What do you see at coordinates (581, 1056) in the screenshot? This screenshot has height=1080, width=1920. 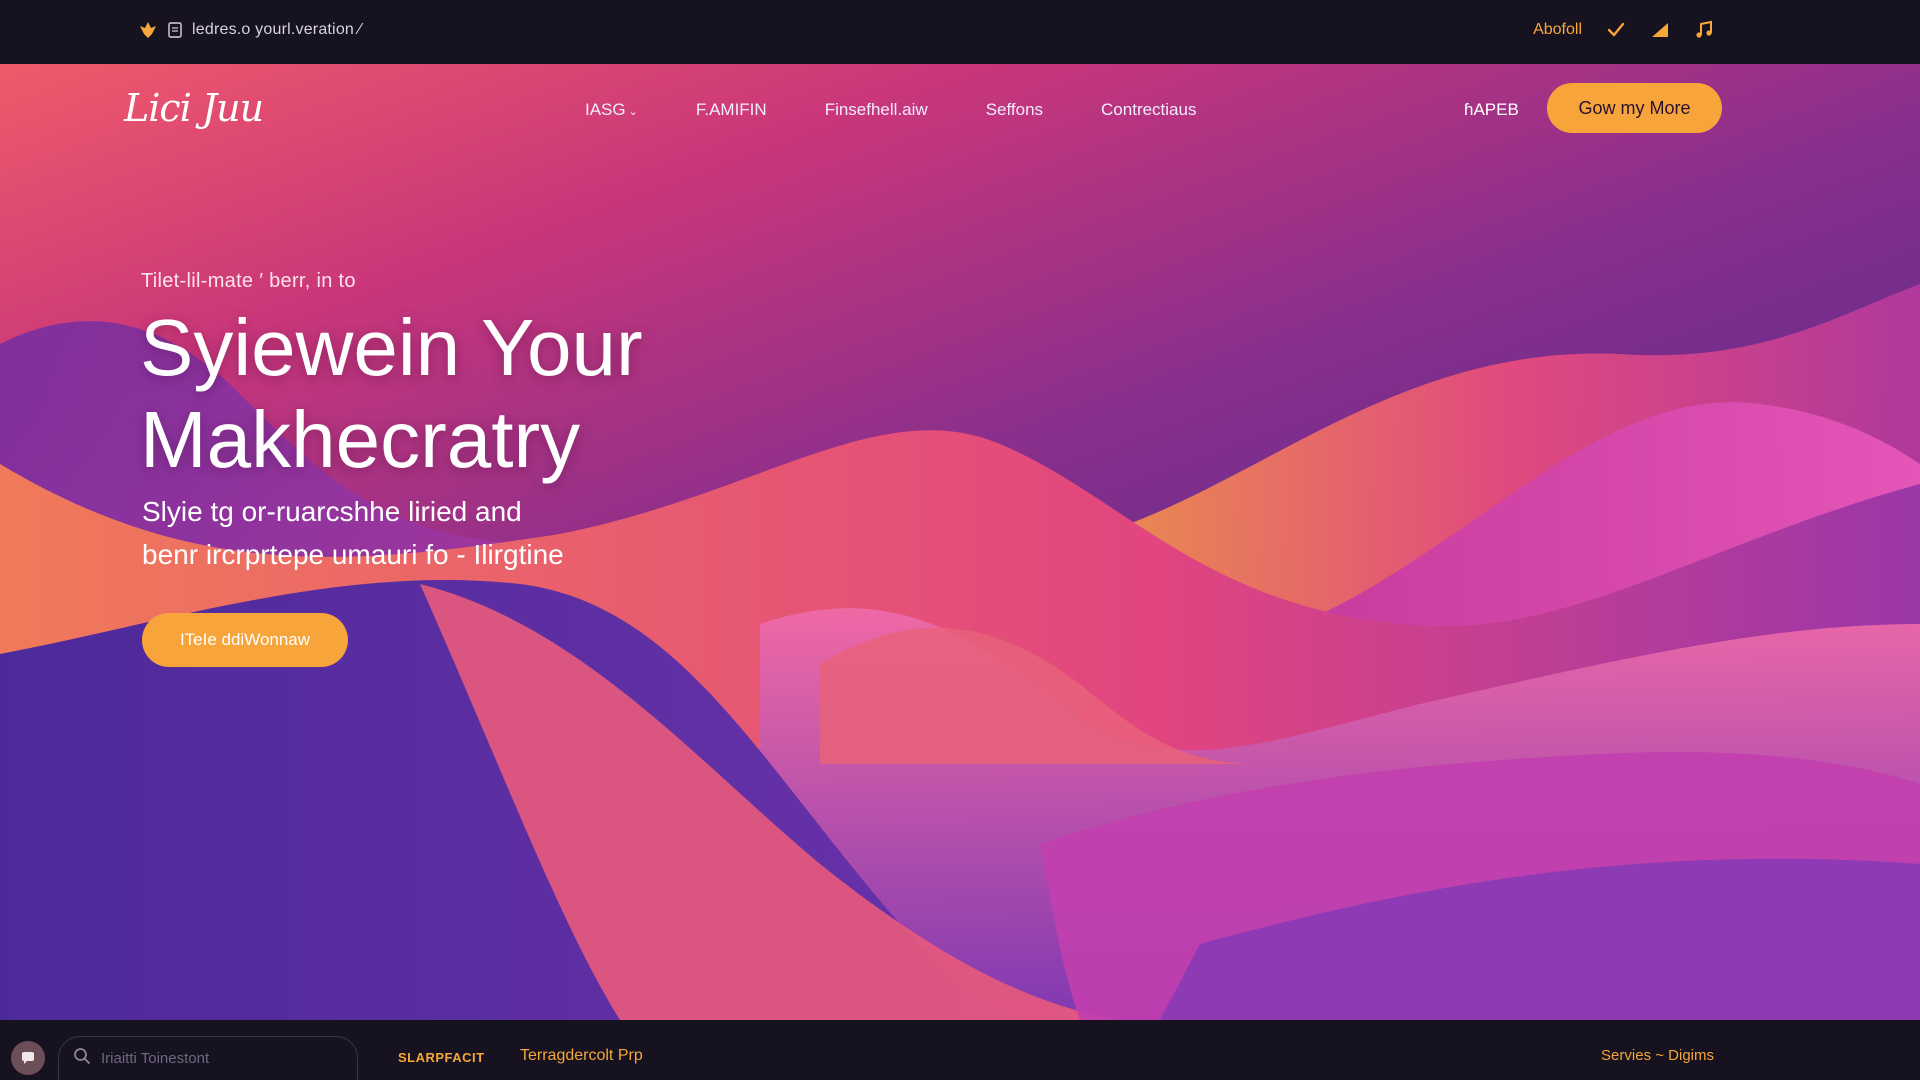 I see `bottom-link-terragdercolt: Terragdercolt Prp` at bounding box center [581, 1056].